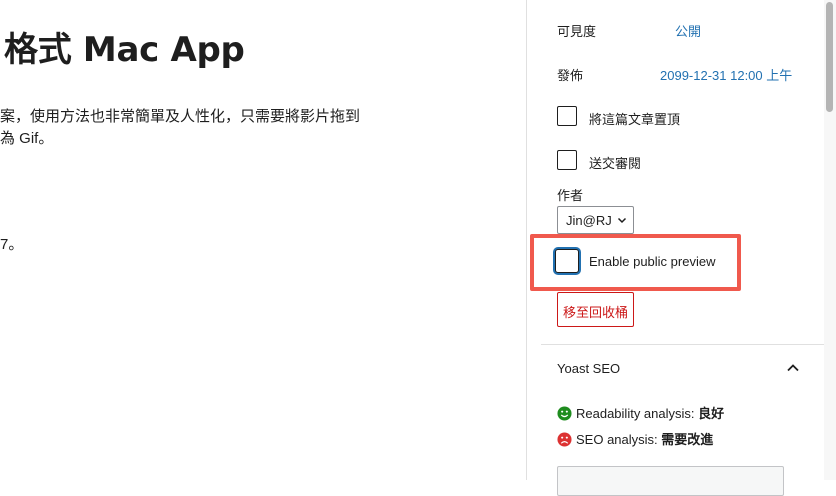 The height and width of the screenshot is (496, 836). Describe the element at coordinates (670, 481) in the screenshot. I see `yoast-improve-button` at that location.